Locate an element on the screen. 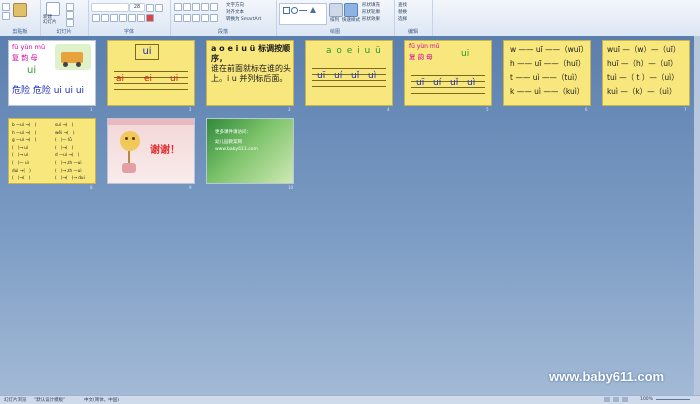  grow-font-icon is located at coordinates (150, 8).